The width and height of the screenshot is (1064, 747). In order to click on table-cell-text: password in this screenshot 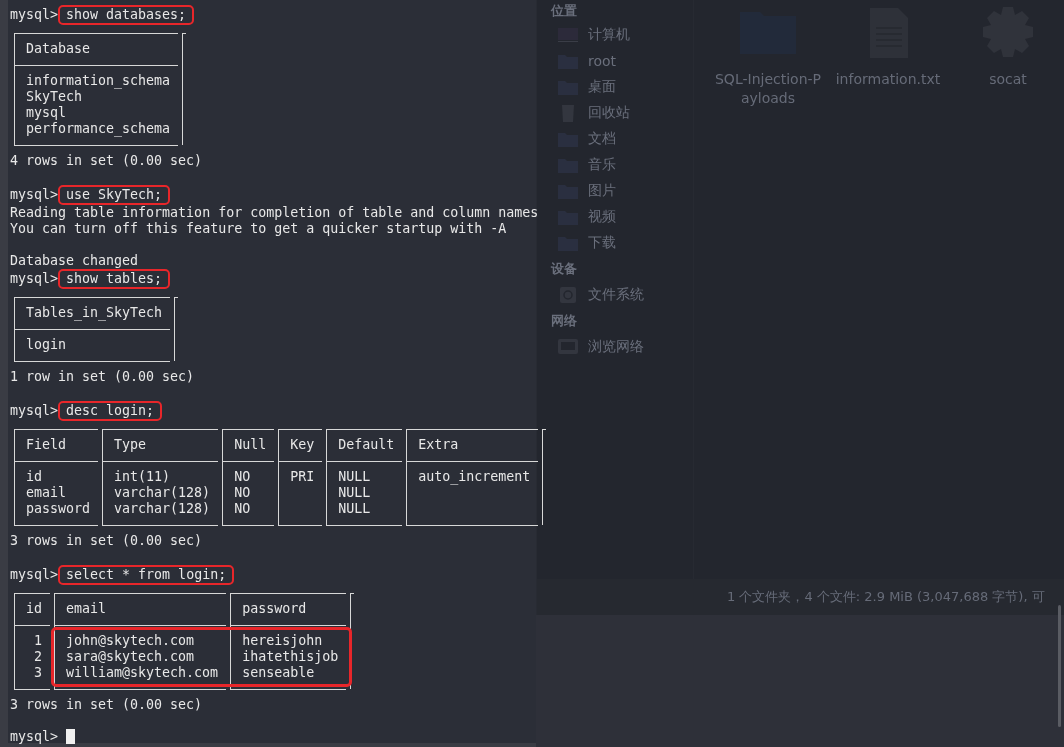, I will do `click(58, 509)`.